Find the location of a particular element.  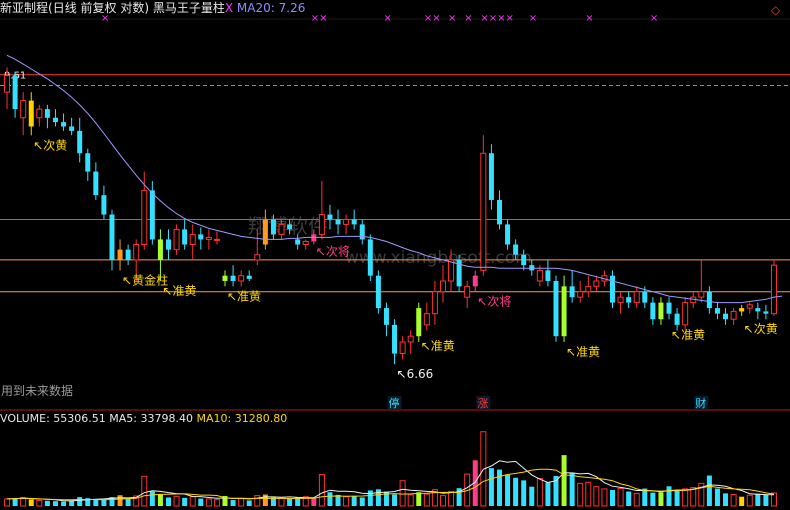

top-marker: ×× is located at coordinates (432, 18).